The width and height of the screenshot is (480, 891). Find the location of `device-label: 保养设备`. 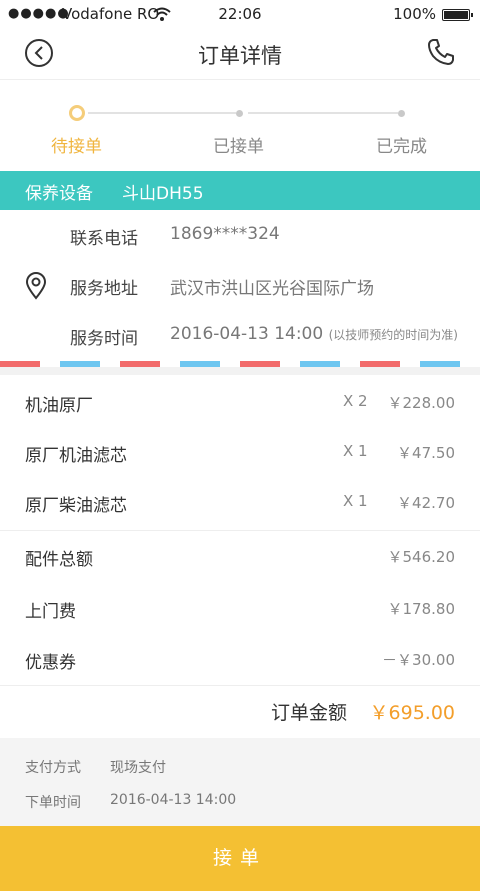

device-label: 保养设备 is located at coordinates (59, 194).